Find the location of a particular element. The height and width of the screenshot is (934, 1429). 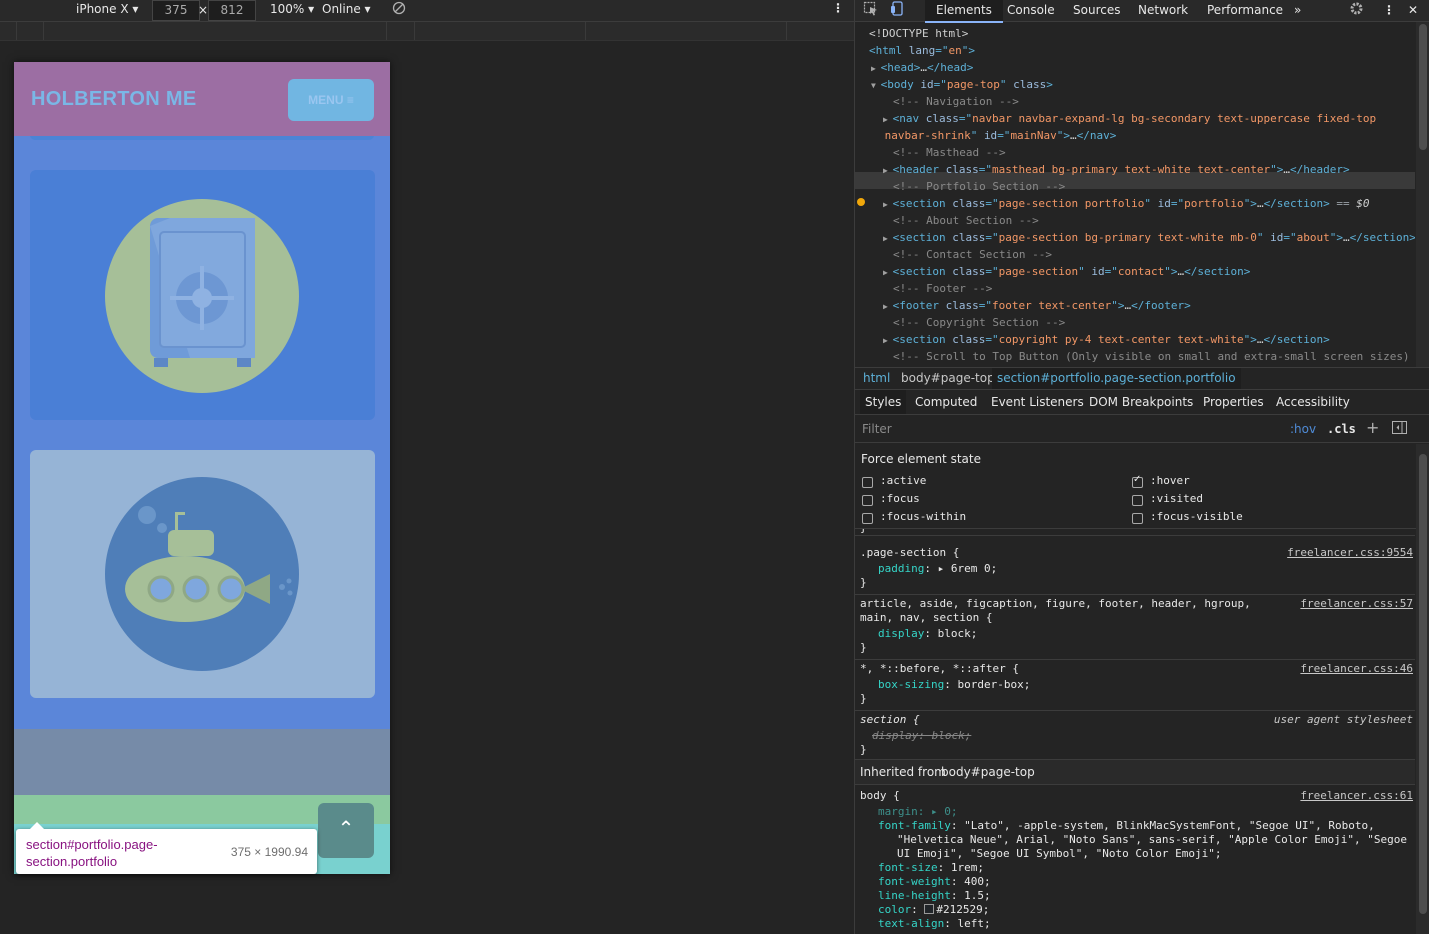

active-checkbox is located at coordinates (867, 482).